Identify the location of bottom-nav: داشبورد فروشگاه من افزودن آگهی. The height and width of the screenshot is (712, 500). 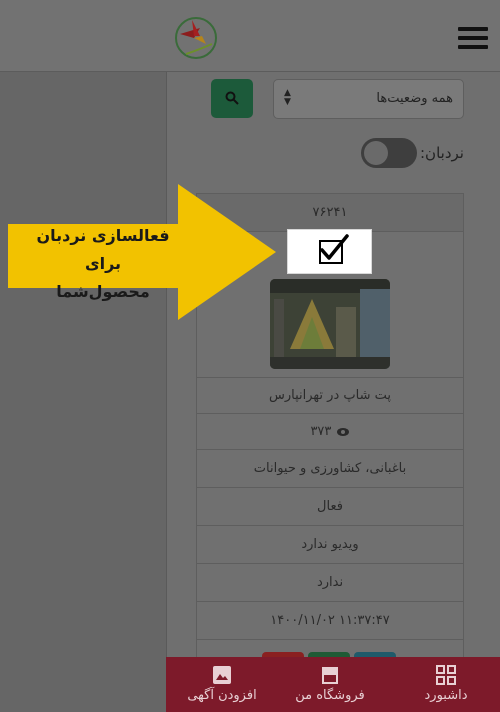
(333, 684).